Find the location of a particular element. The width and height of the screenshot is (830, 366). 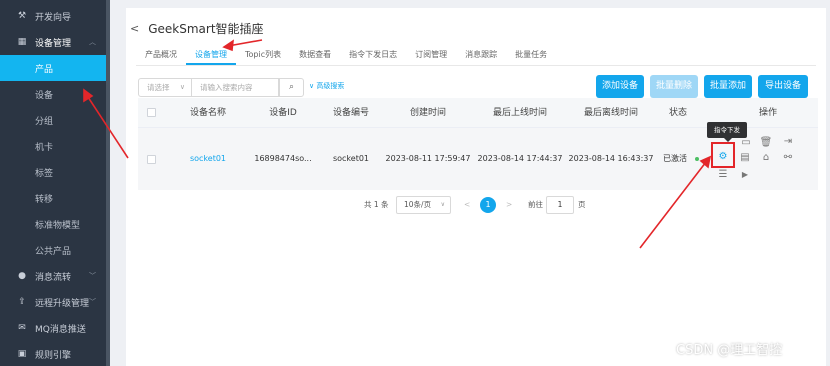

sidebar-item-label: 设备管理 is located at coordinates (53, 43).